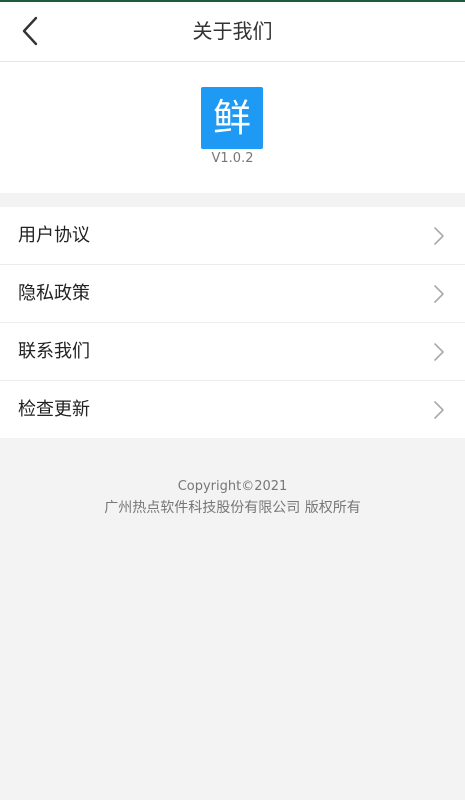  Describe the element at coordinates (232, 498) in the screenshot. I see `footer: Copyright©2021 广州热点软件科技股份有限公司 版权所有` at that location.